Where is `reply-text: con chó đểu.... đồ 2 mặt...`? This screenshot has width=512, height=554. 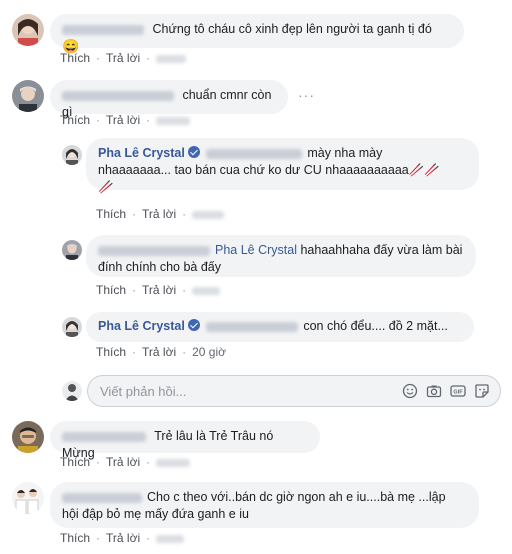 reply-text: con chó đểu.... đồ 2 mặt... is located at coordinates (375, 326).